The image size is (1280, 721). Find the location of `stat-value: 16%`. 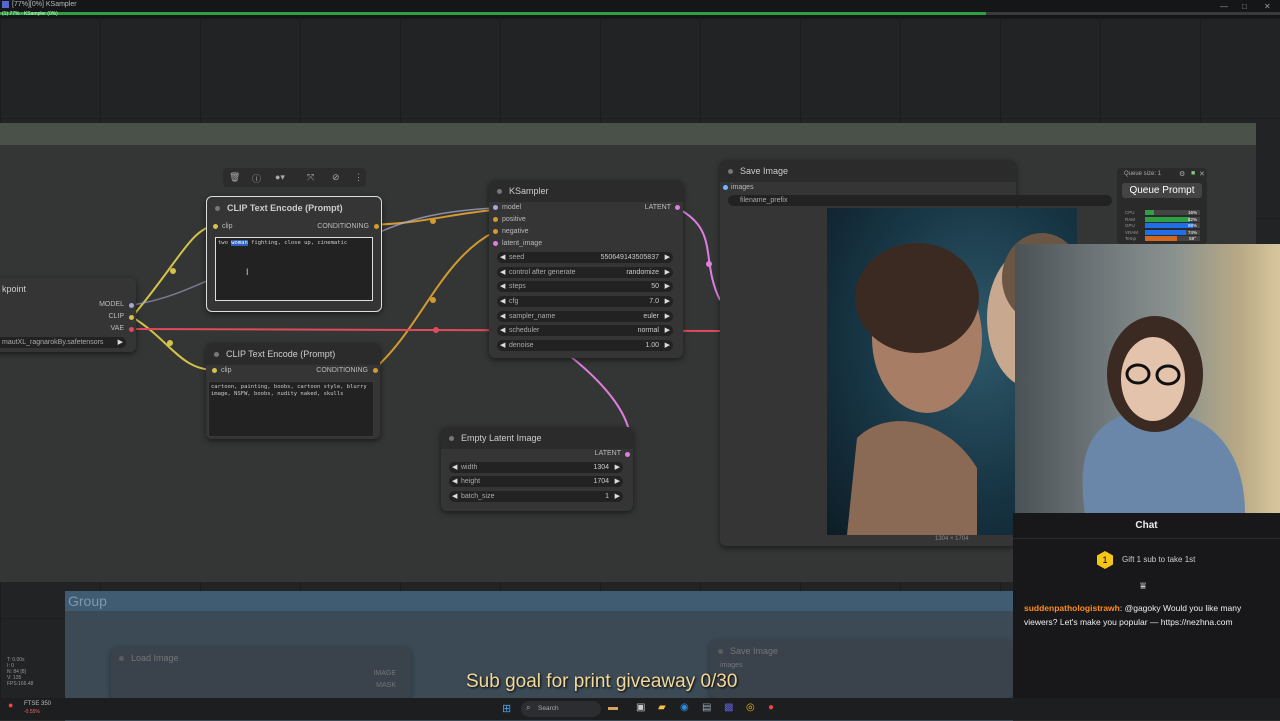

stat-value: 16% is located at coordinates (1192, 212).